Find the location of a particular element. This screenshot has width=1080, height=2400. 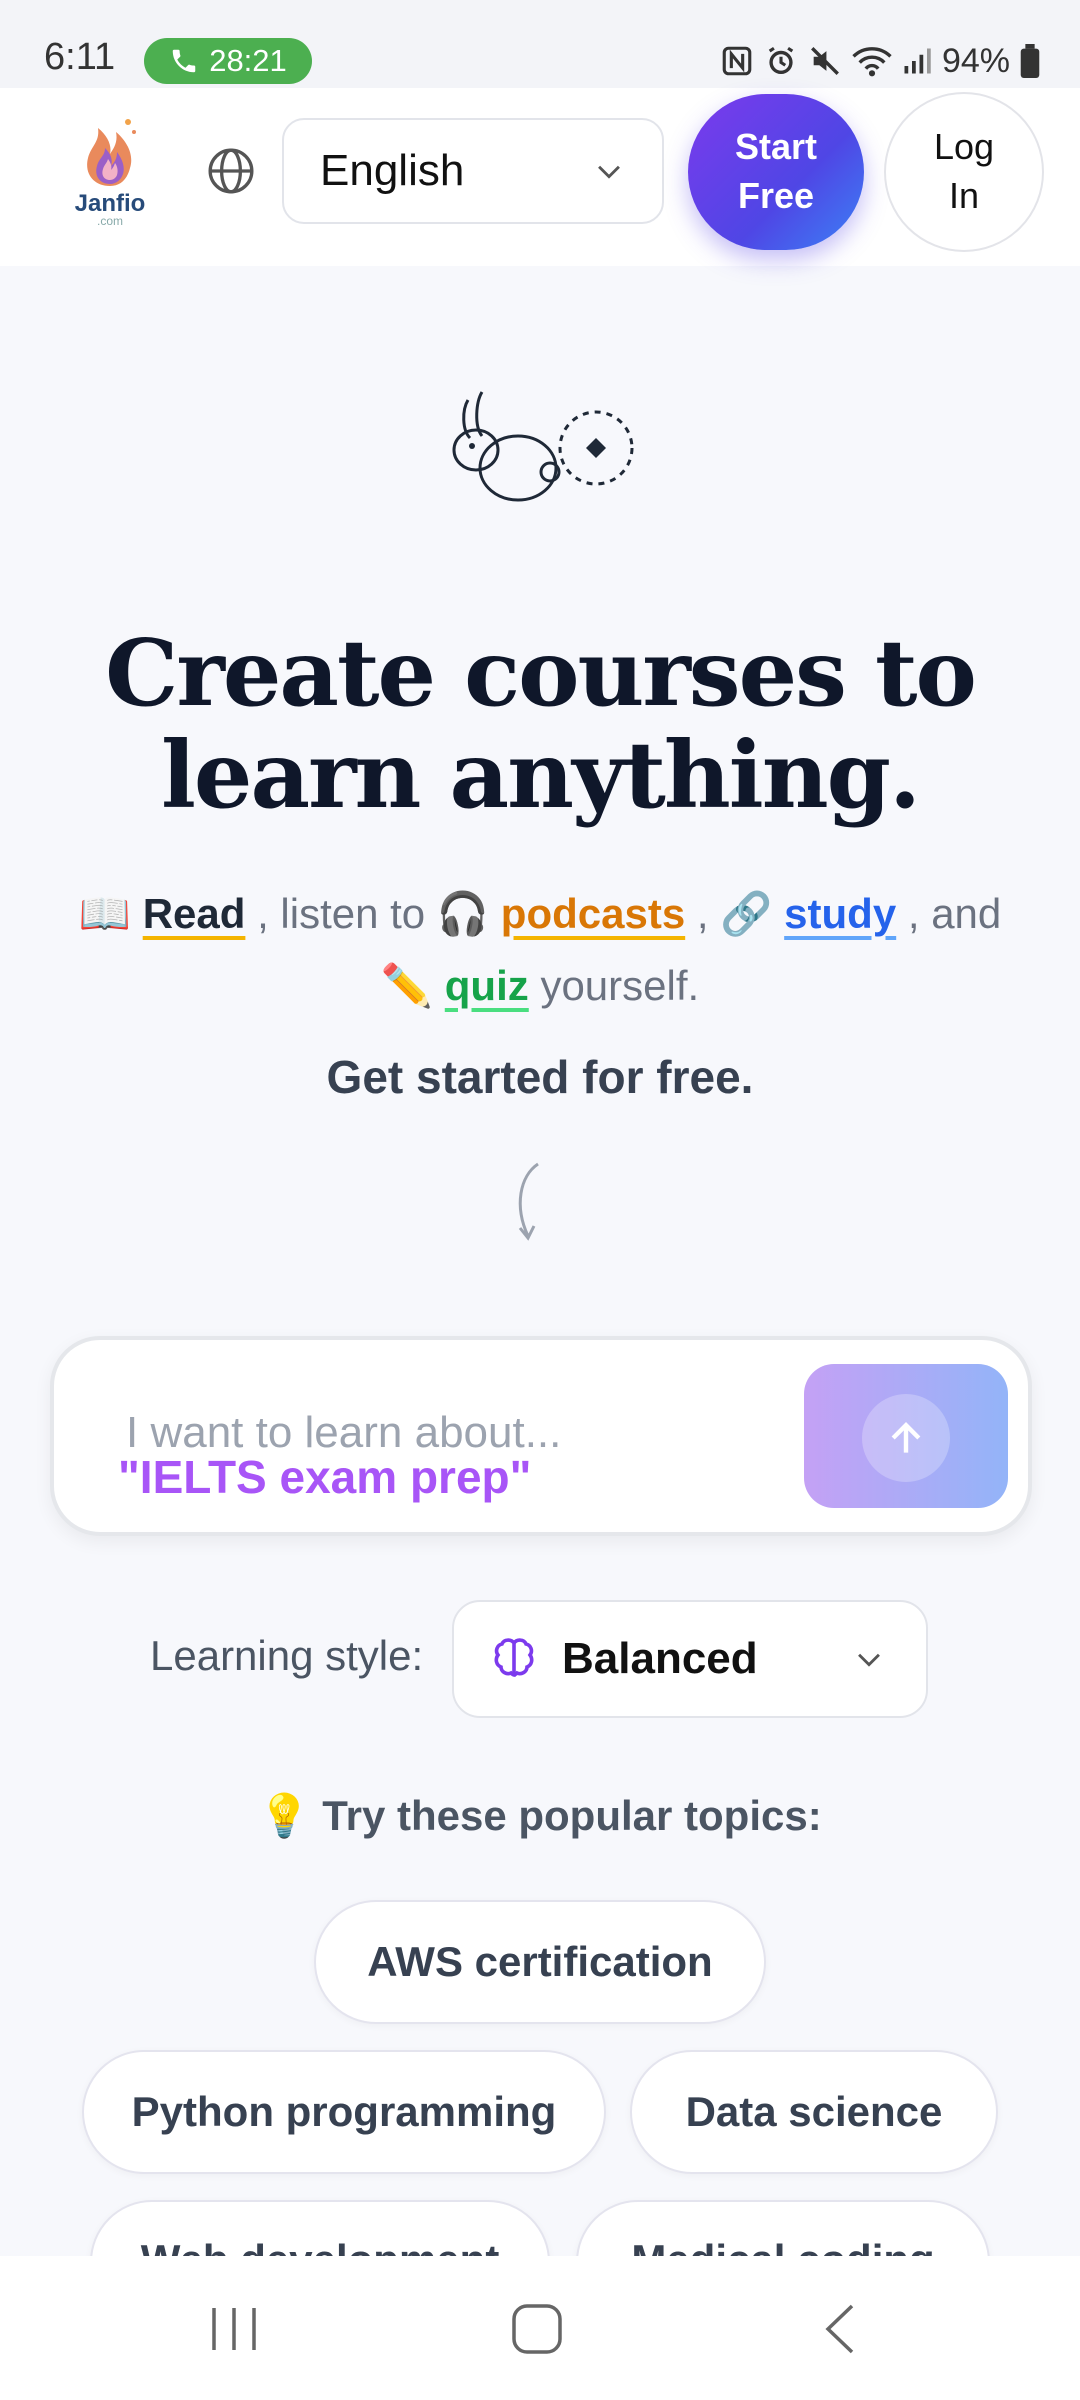

wifi-icon is located at coordinates (872, 62).